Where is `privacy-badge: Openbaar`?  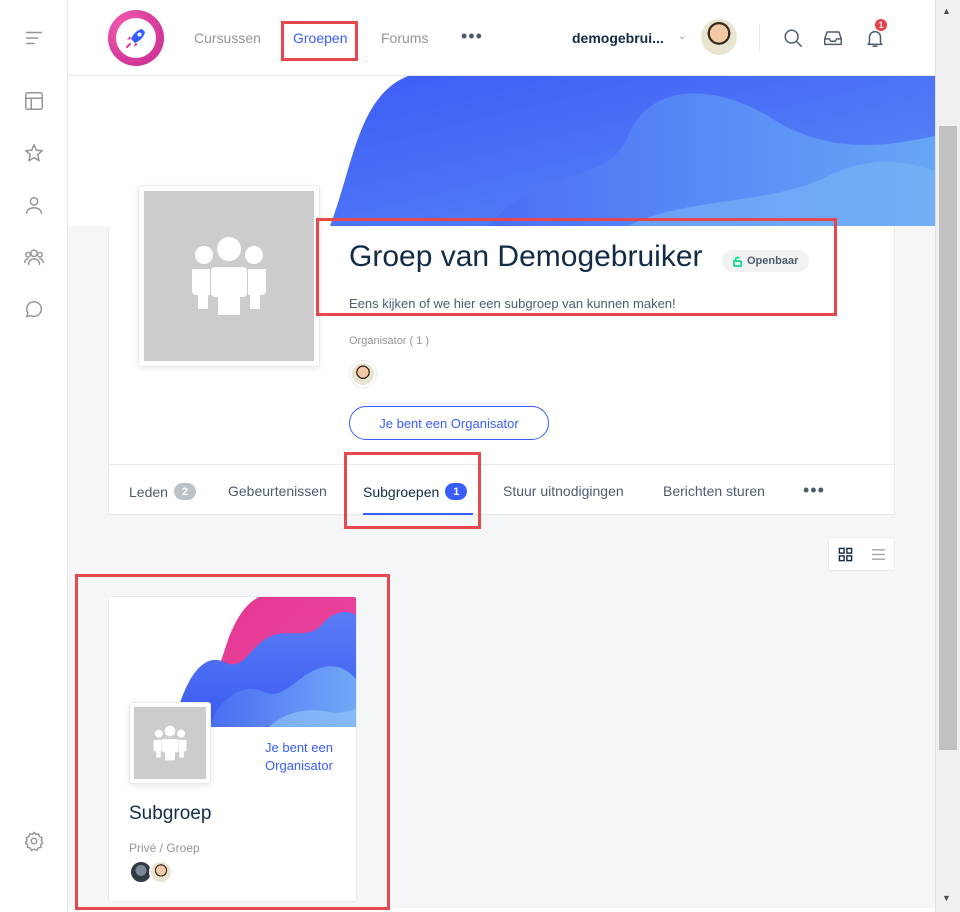 privacy-badge: Openbaar is located at coordinates (766, 261).